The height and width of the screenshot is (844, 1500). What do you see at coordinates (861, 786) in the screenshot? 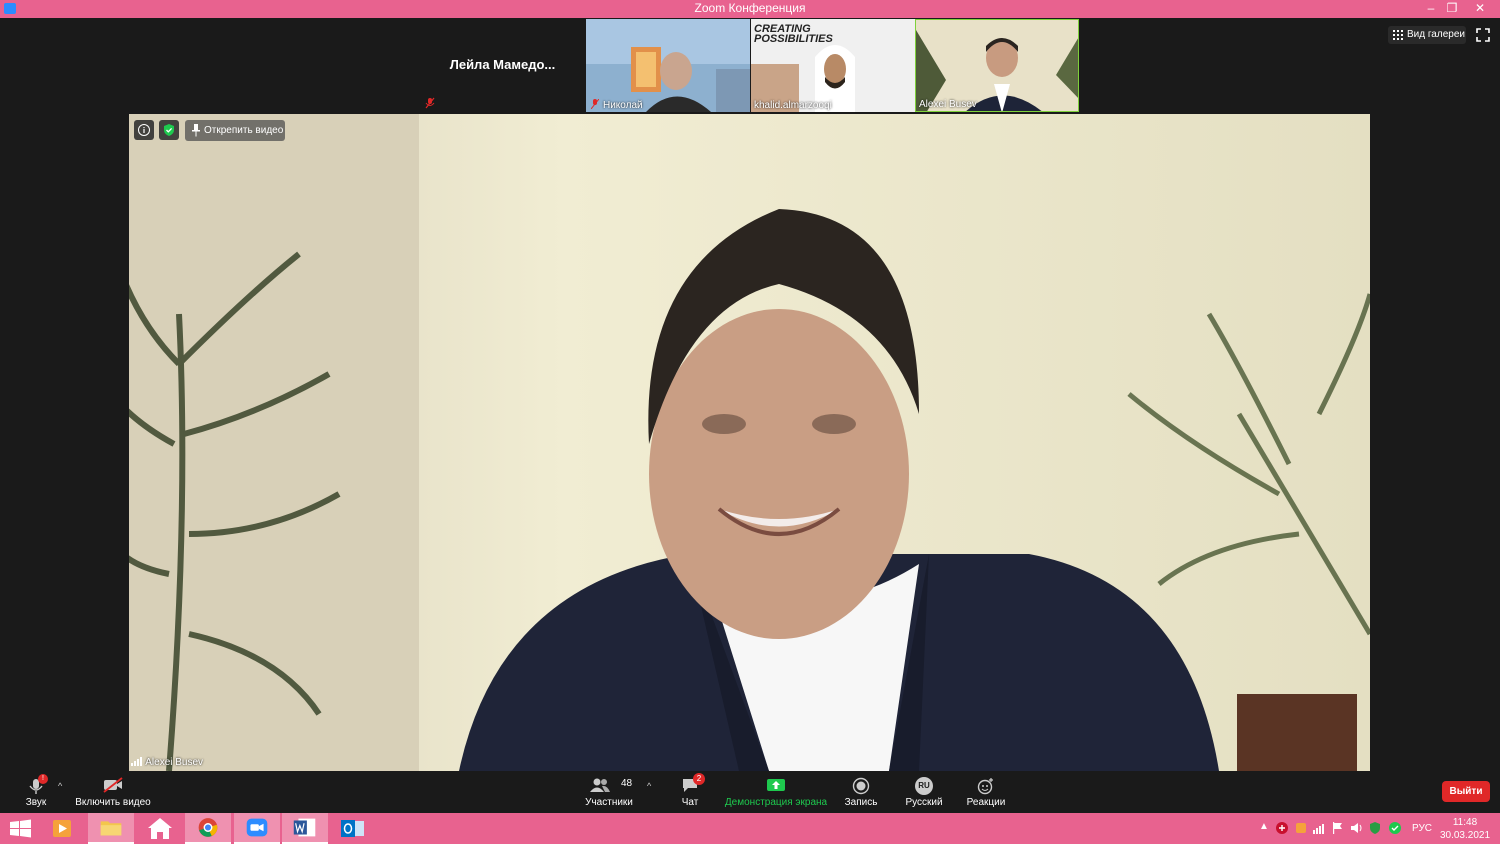
I see `record-icon` at bounding box center [861, 786].